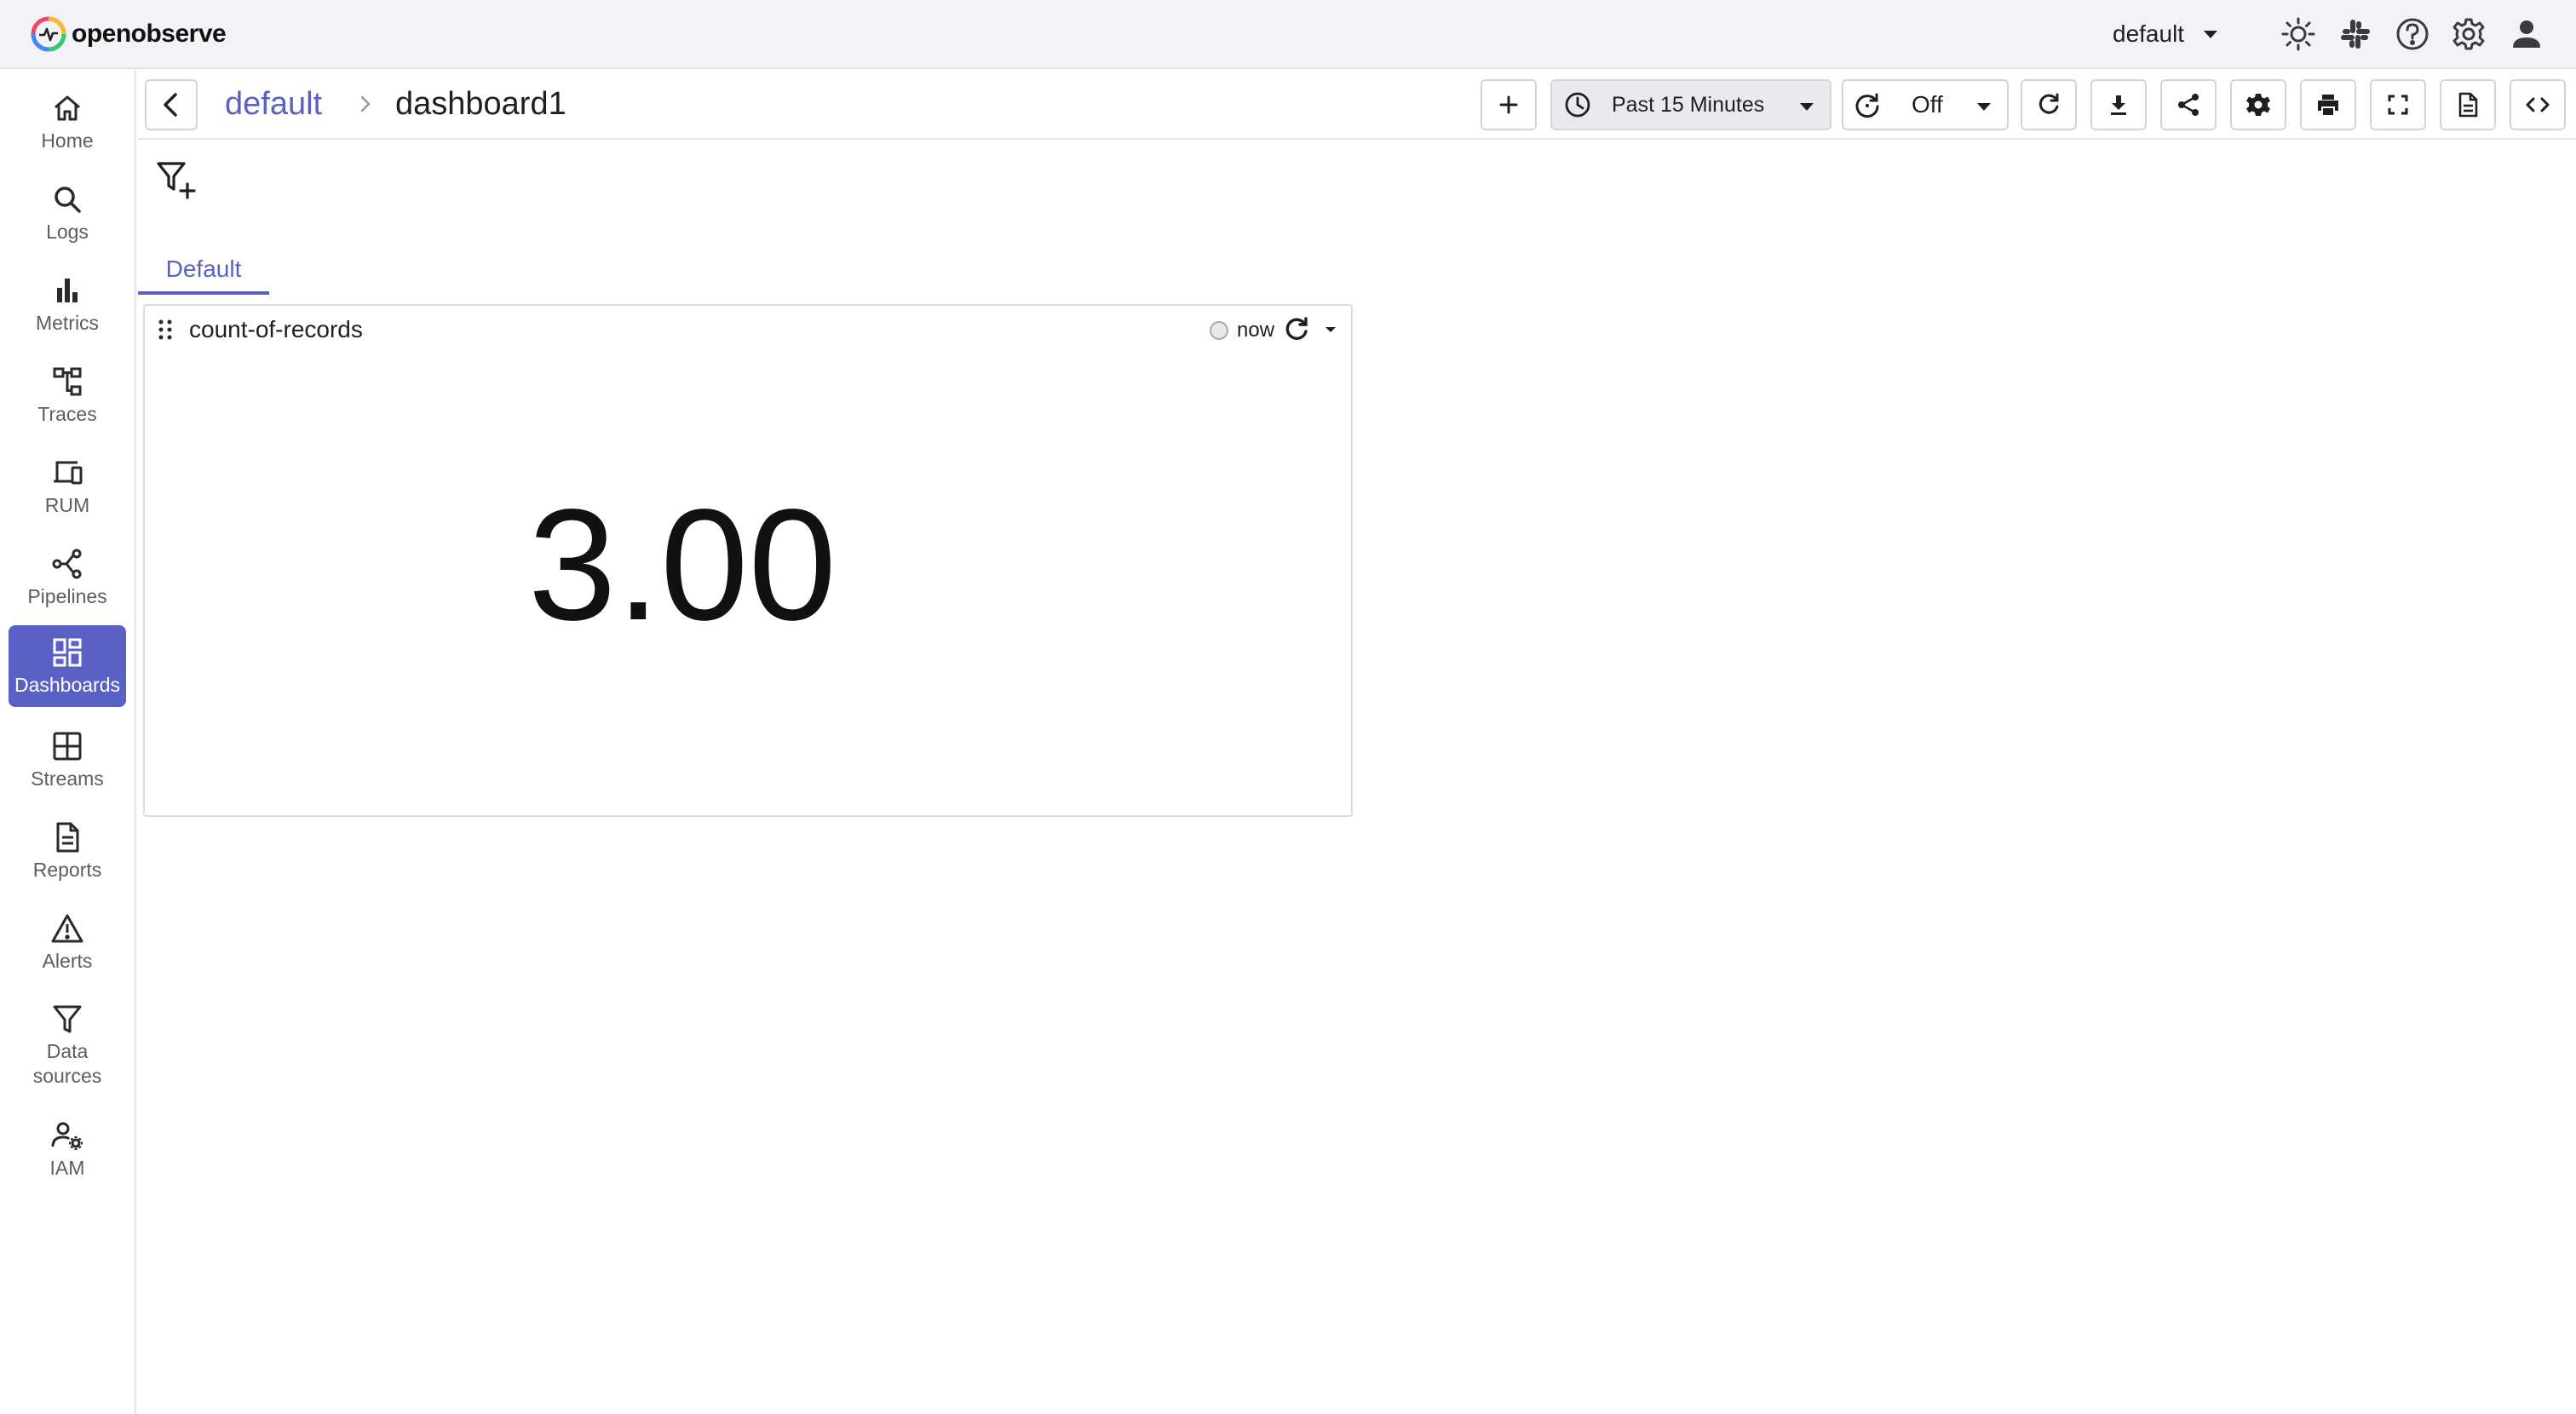 This screenshot has height=1414, width=2576. Describe the element at coordinates (67, 304) in the screenshot. I see `sidebar-item-metrics: Metrics` at that location.